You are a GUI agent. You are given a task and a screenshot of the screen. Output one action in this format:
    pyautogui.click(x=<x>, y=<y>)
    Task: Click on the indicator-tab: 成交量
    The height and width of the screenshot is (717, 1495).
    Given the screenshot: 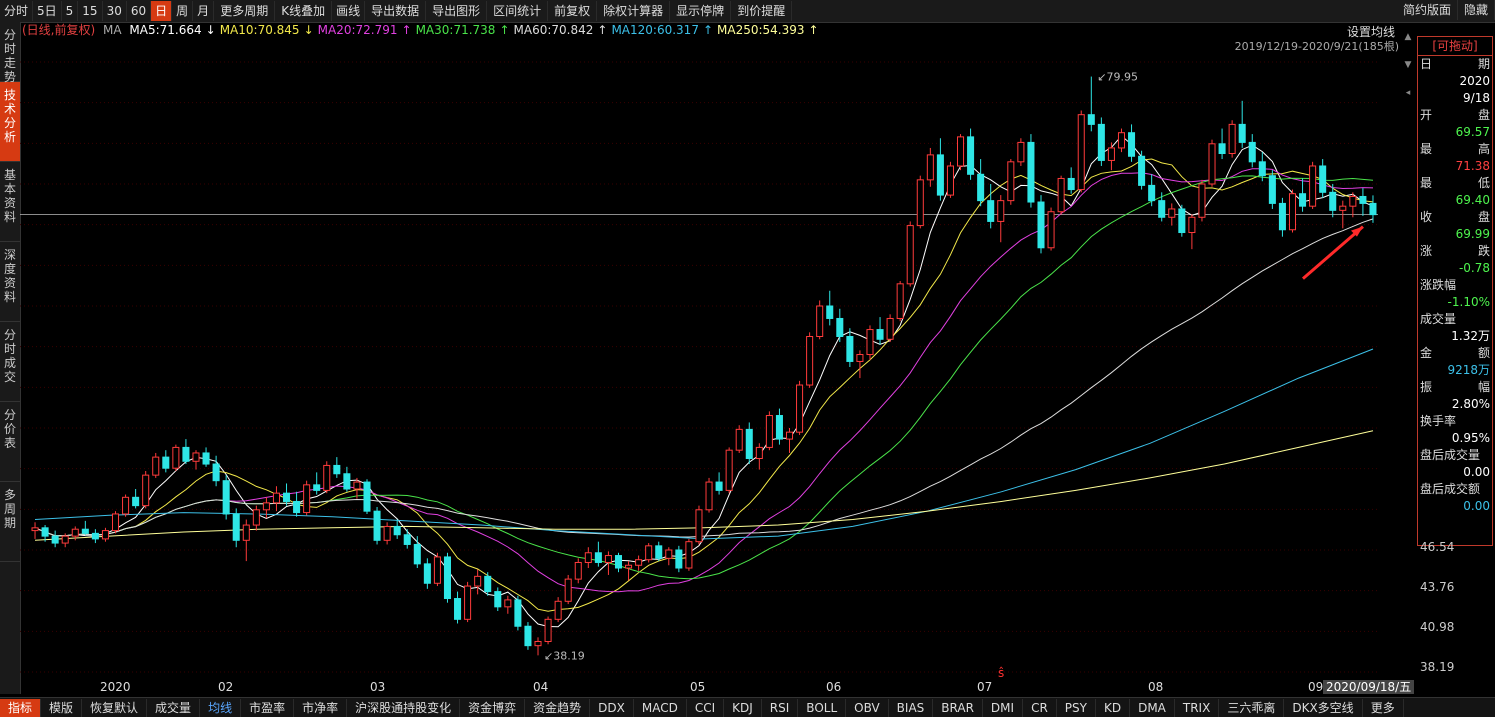 What is the action you would take?
    pyautogui.click(x=174, y=707)
    